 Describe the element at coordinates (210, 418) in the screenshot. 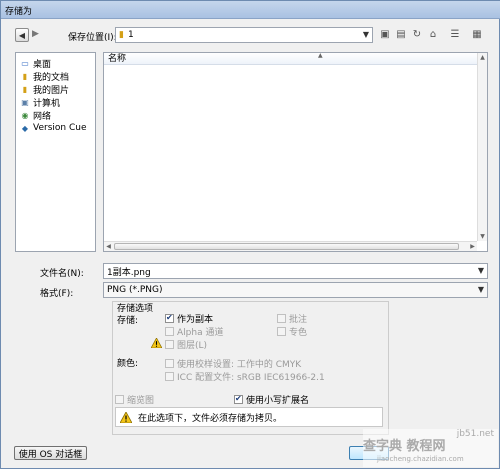

I see `message-text: 在此选项下，文件必须存储为拷贝。` at that location.